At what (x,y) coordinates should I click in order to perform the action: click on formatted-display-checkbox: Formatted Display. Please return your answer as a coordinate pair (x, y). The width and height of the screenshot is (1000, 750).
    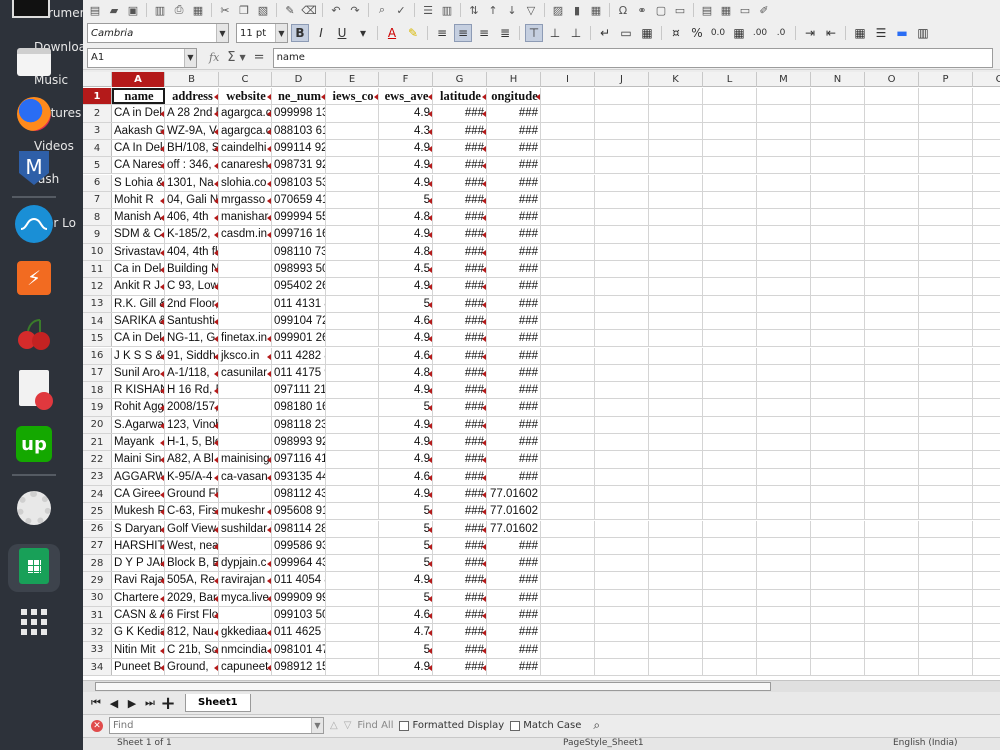
    Looking at the image, I should click on (451, 725).